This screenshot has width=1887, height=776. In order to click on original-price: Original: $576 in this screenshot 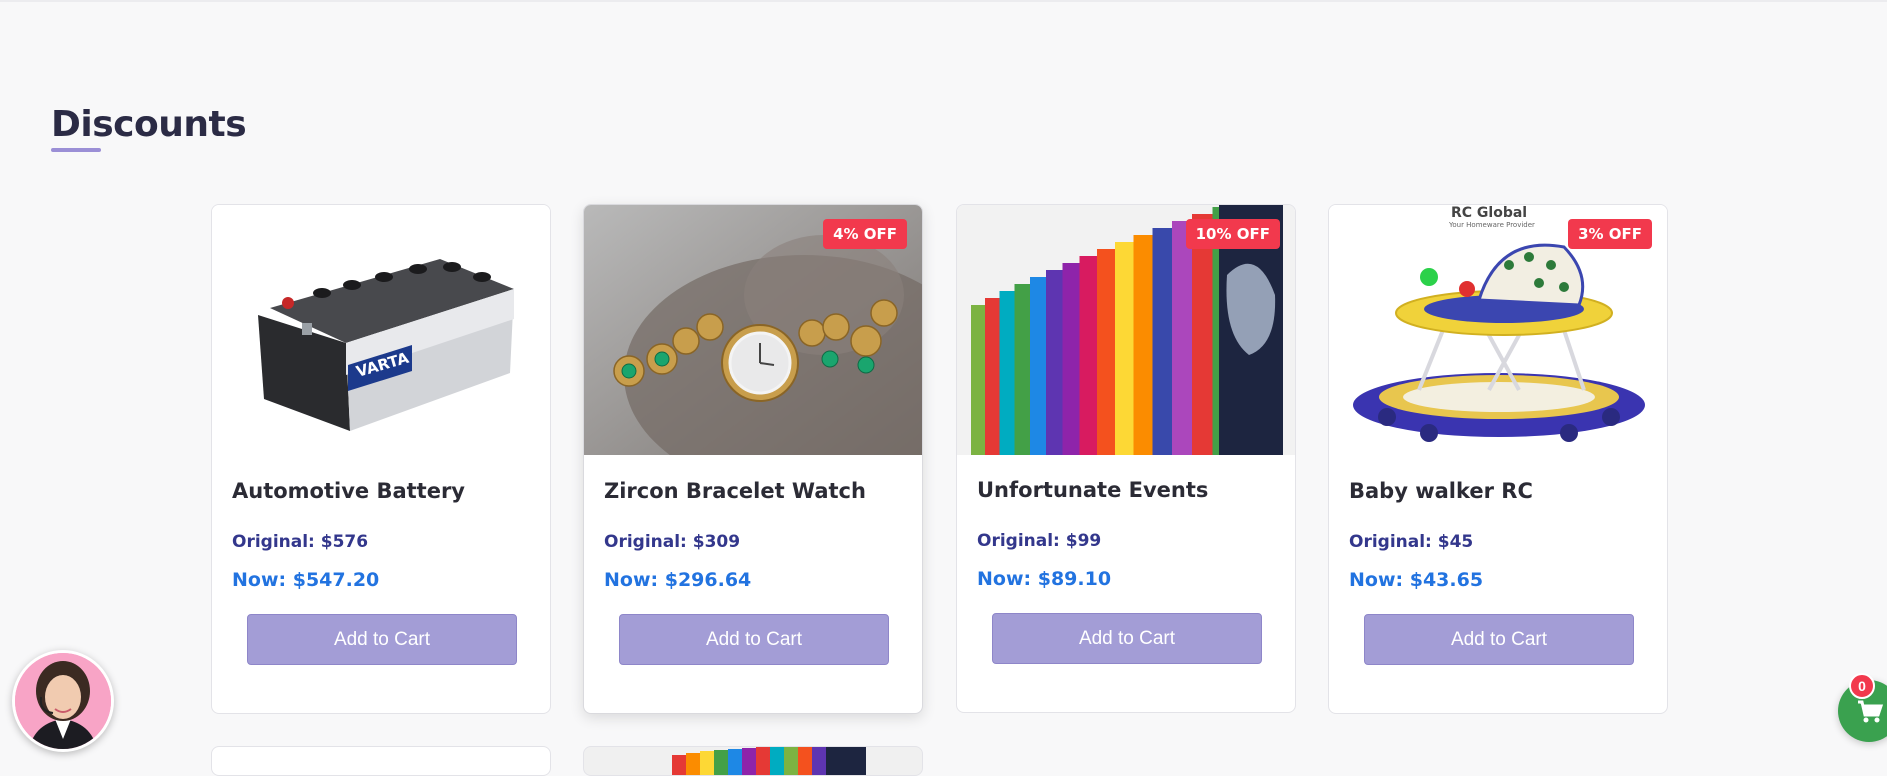, I will do `click(300, 542)`.